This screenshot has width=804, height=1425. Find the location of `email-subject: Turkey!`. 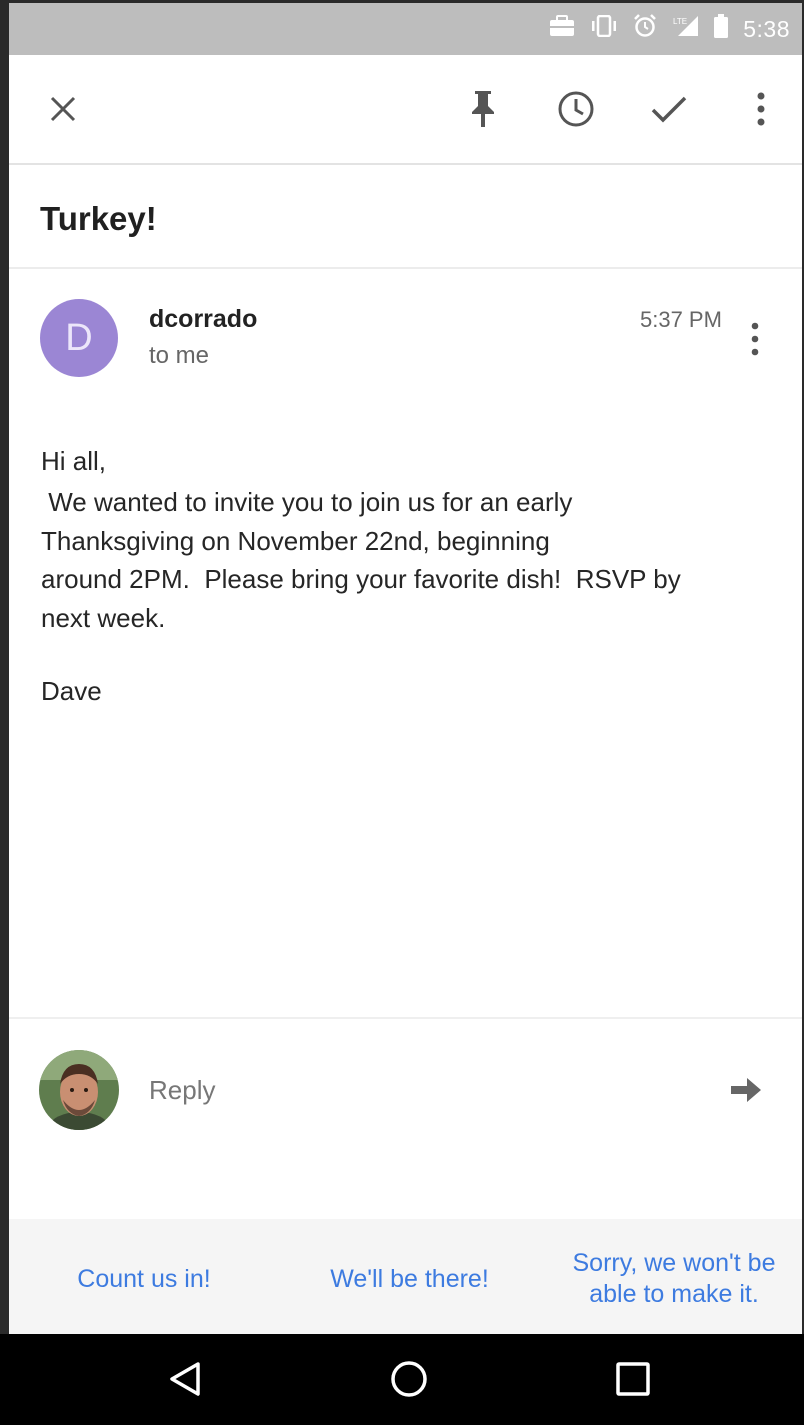

email-subject: Turkey! is located at coordinates (98, 218).